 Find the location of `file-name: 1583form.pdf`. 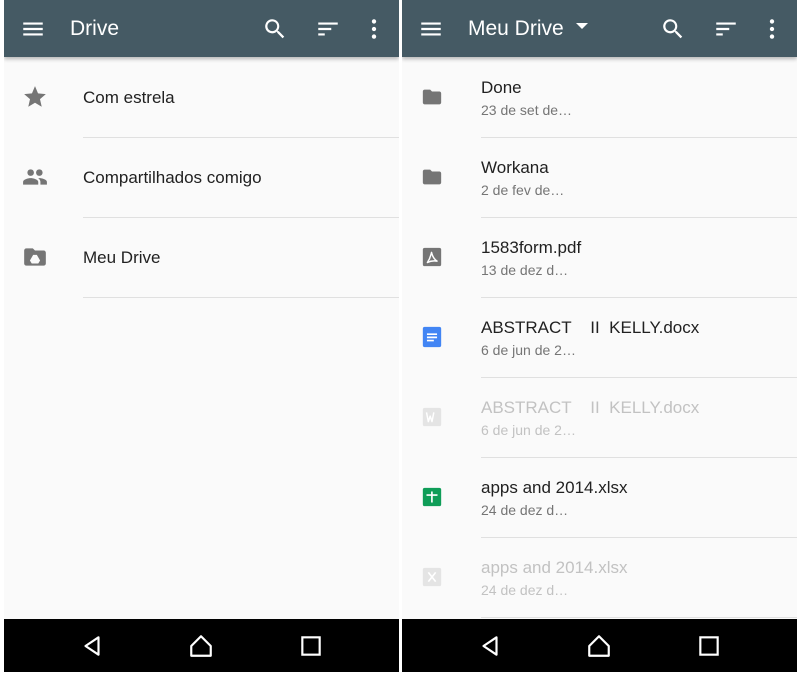

file-name: 1583form.pdf is located at coordinates (531, 247).